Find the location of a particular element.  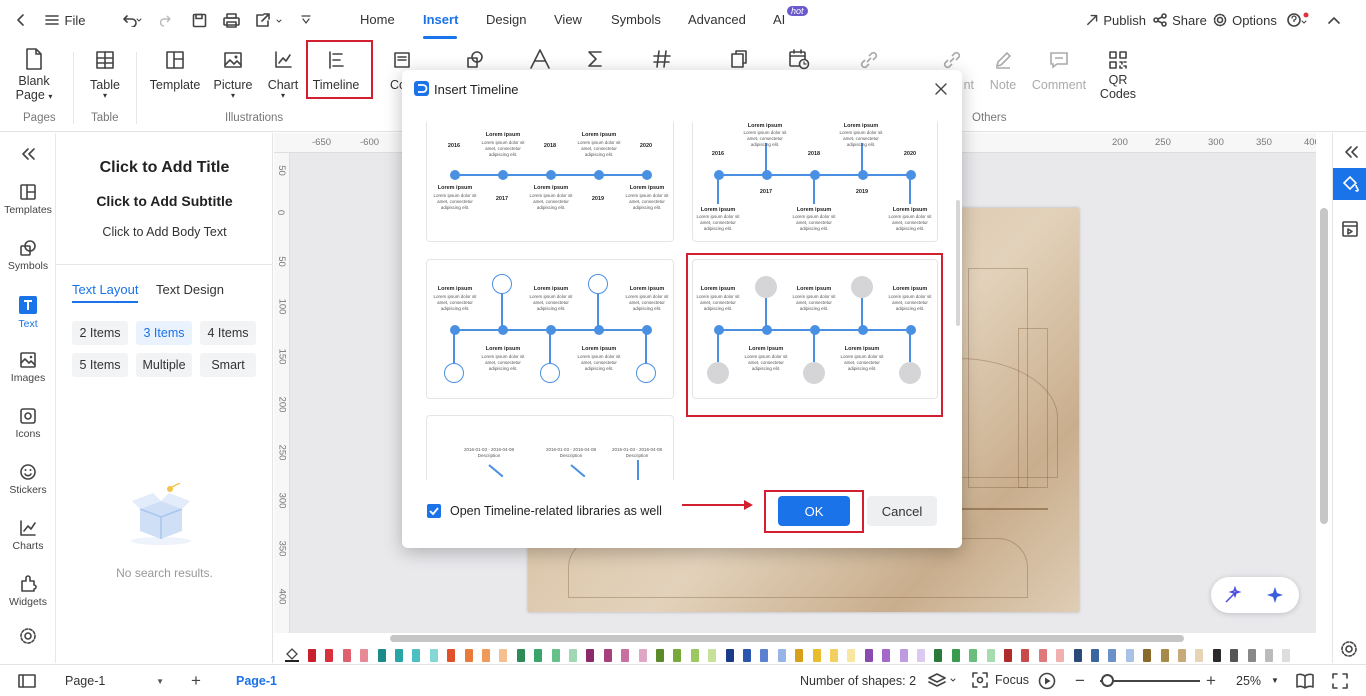

zoom-slider-handle is located at coordinates (1107, 680).